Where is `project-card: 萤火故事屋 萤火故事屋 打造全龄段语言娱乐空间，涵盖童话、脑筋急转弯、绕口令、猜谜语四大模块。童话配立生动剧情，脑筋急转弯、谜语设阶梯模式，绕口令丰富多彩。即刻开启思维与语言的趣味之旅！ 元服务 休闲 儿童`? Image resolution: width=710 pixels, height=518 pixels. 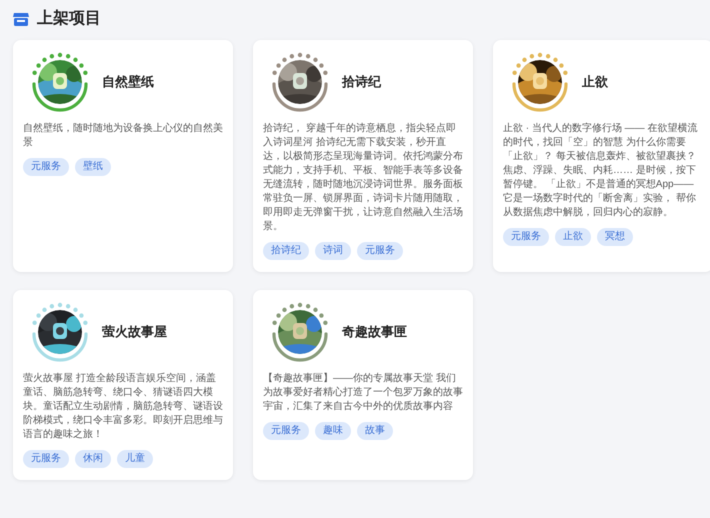
project-card: 萤火故事屋 萤火故事屋 打造全龄段语言娱乐空间，涵盖童话、脑筋急转弯、绕口令、猜谜语四大模块。童话配立生动剧情，脑筋急转弯、谜语设阶梯模式，绕口令丰富多彩。即刻开启思维与语言的趣味之旅！ 元服务 休闲 儿童 is located at coordinates (123, 385).